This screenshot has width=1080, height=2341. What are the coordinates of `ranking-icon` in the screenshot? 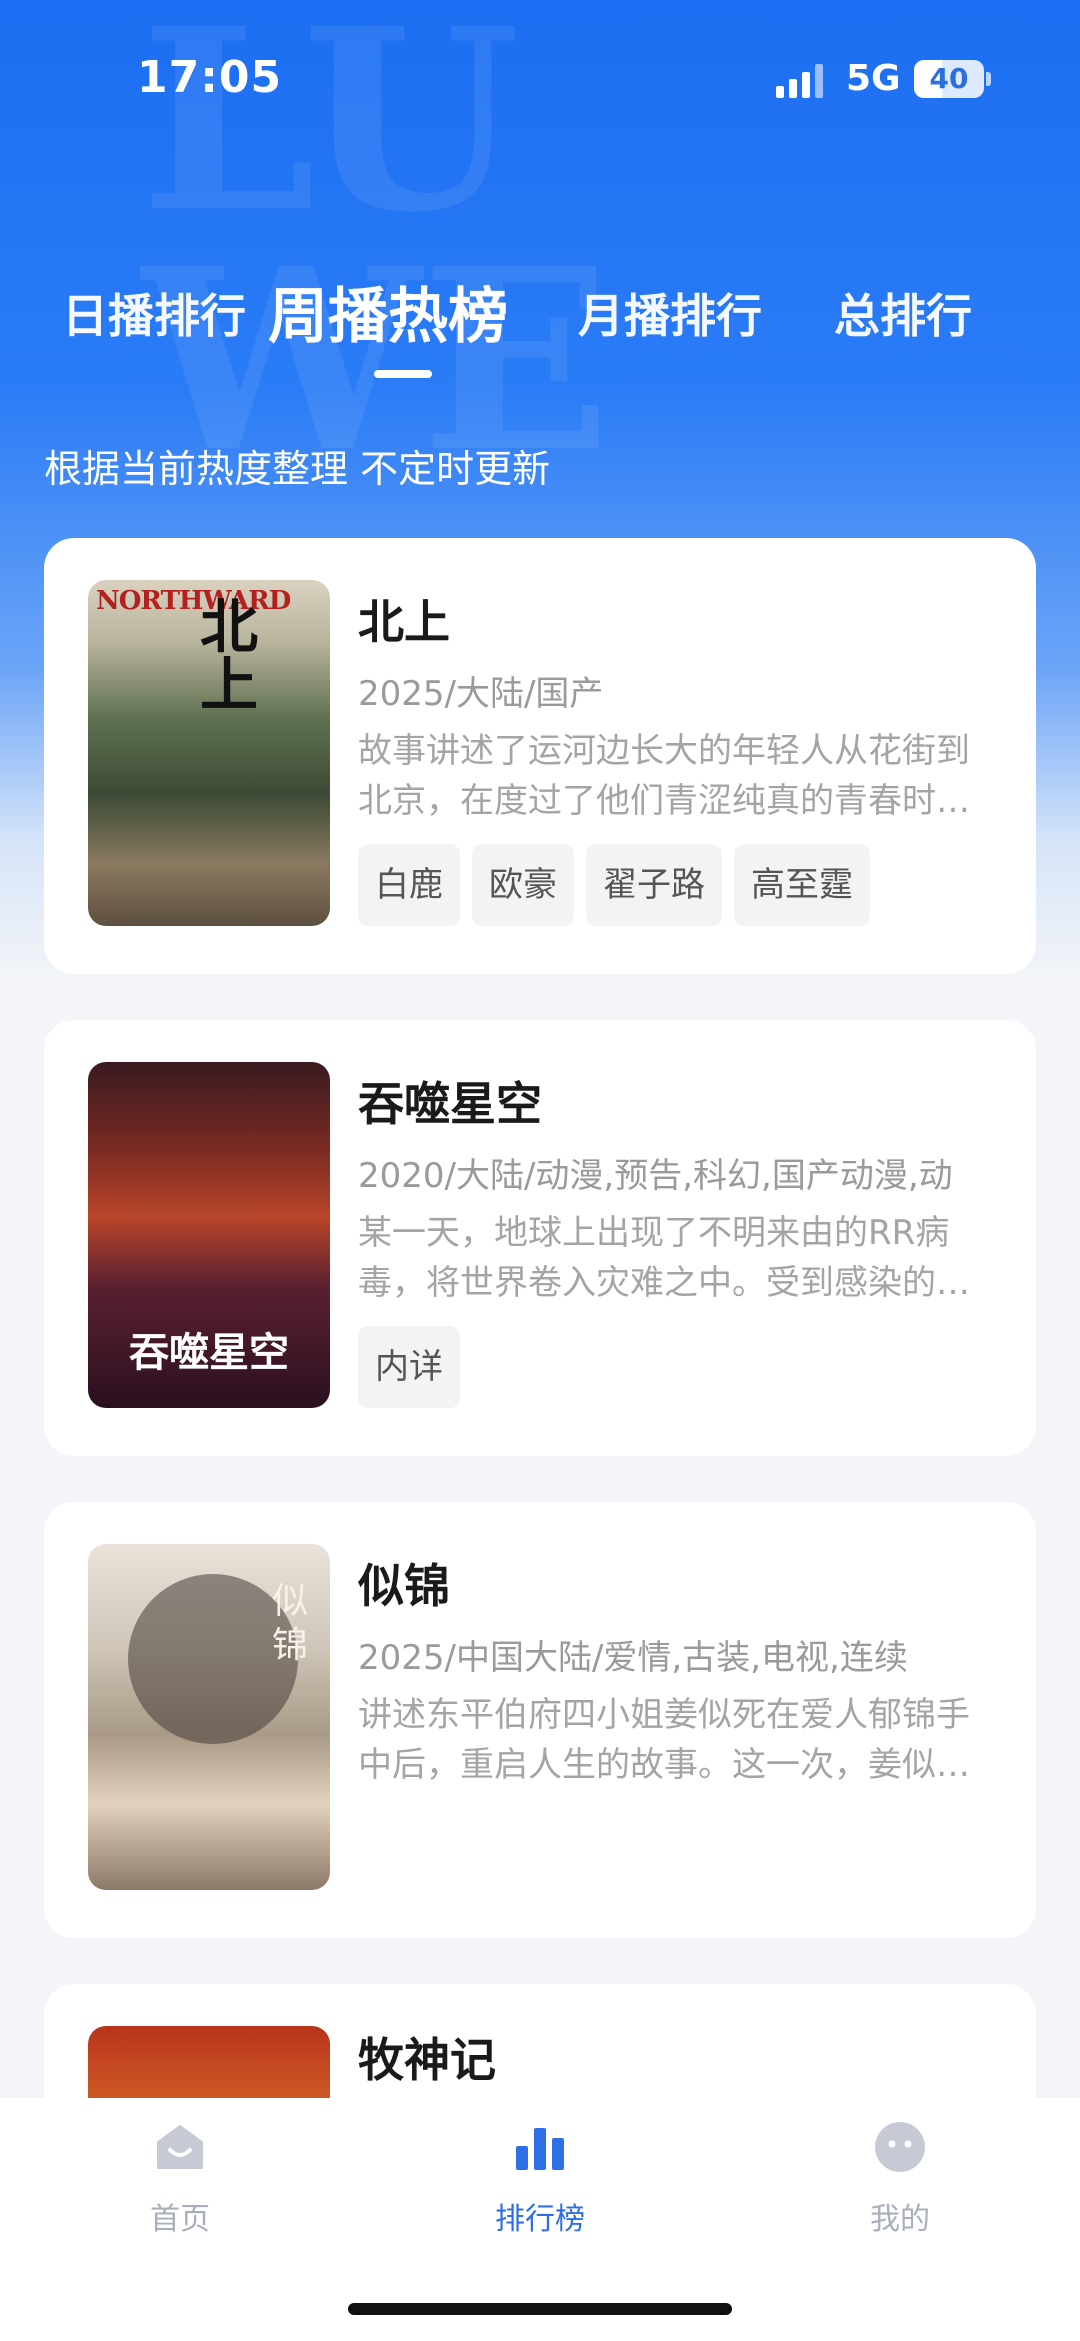 It's located at (540, 2149).